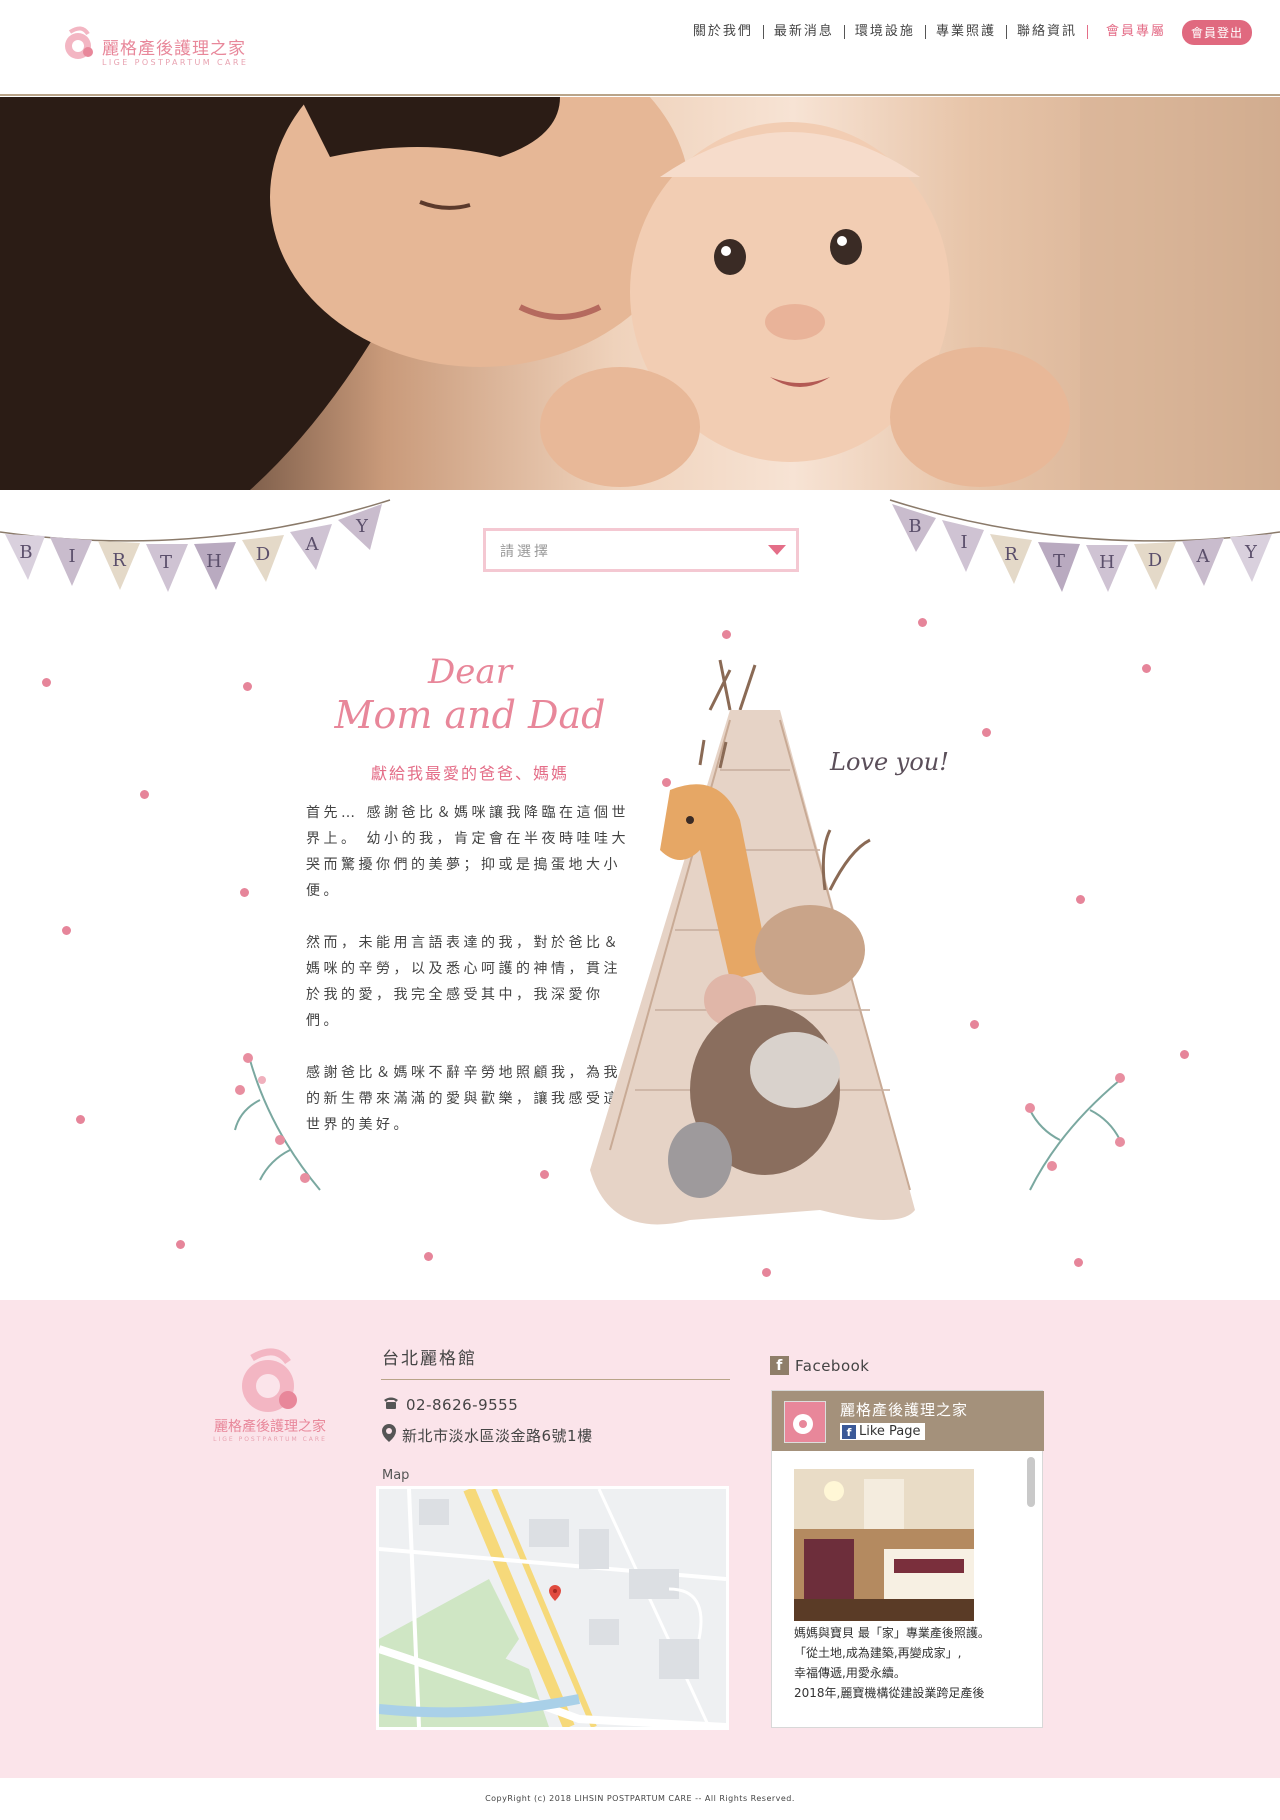  I want to click on nav-news: 最新消息, so click(804, 32).